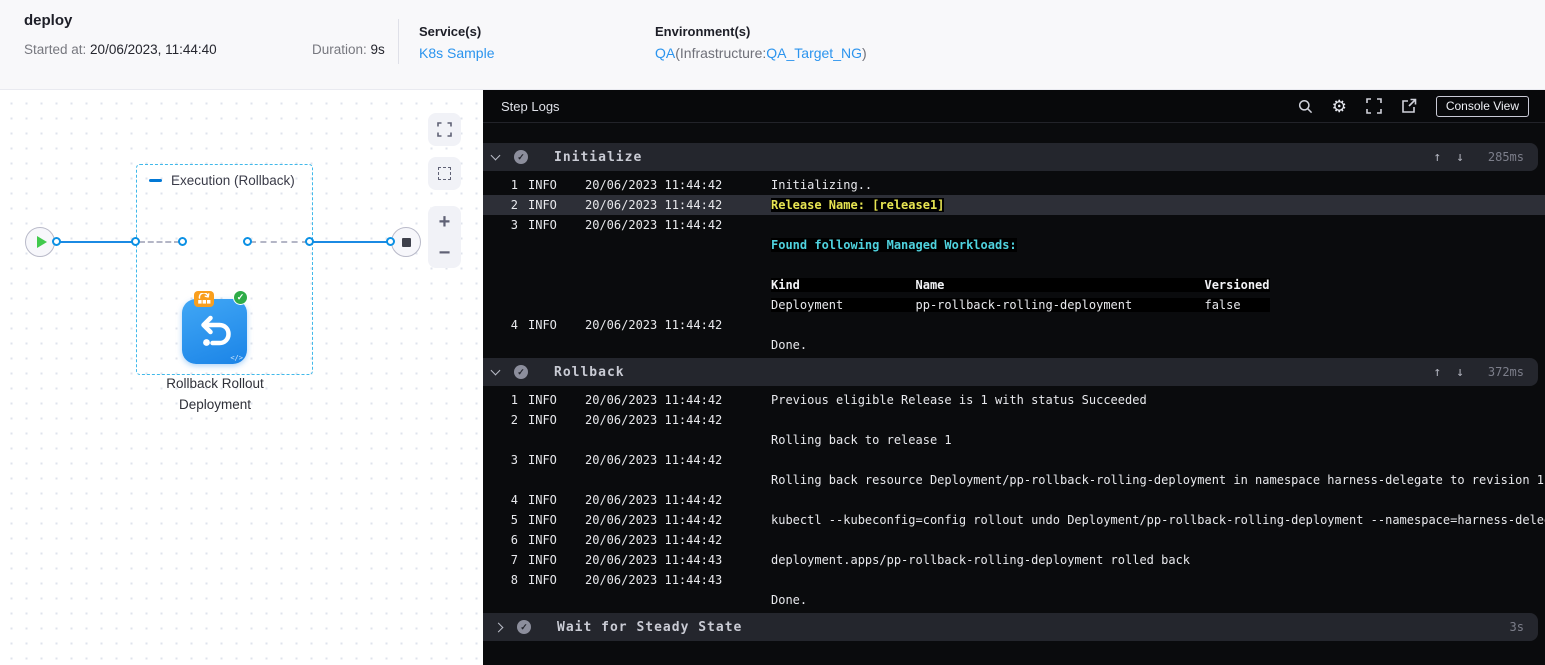  What do you see at coordinates (1482, 106) in the screenshot?
I see `console-view-button: Console View` at bounding box center [1482, 106].